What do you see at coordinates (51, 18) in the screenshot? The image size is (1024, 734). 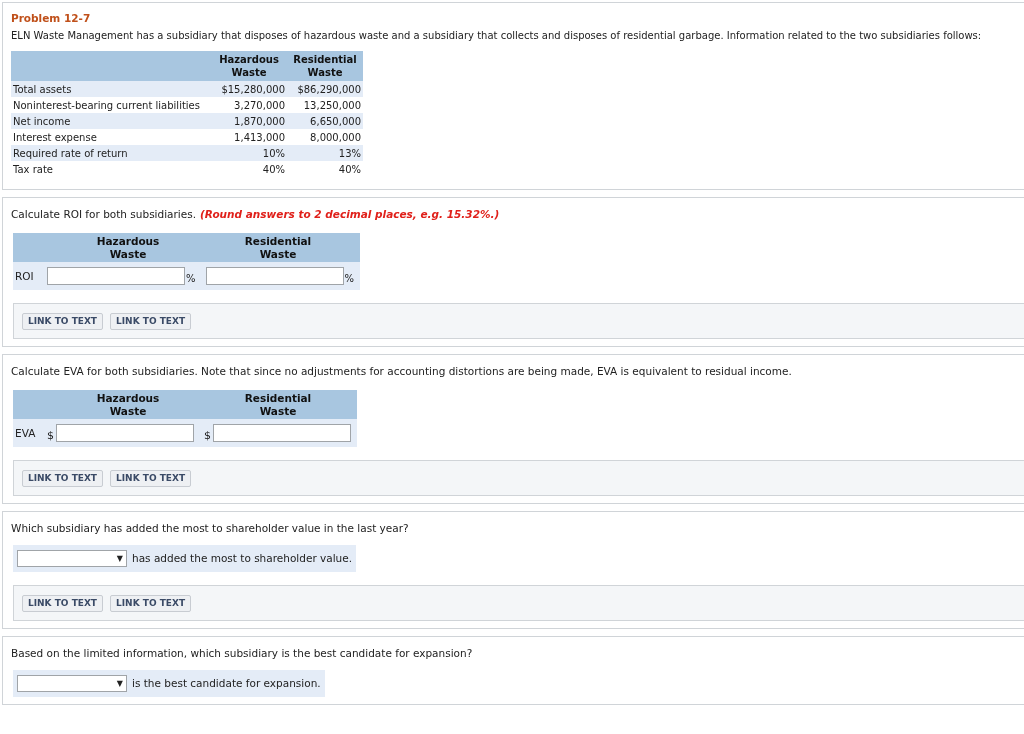 I see `problem-title: Problem 12-7` at bounding box center [51, 18].